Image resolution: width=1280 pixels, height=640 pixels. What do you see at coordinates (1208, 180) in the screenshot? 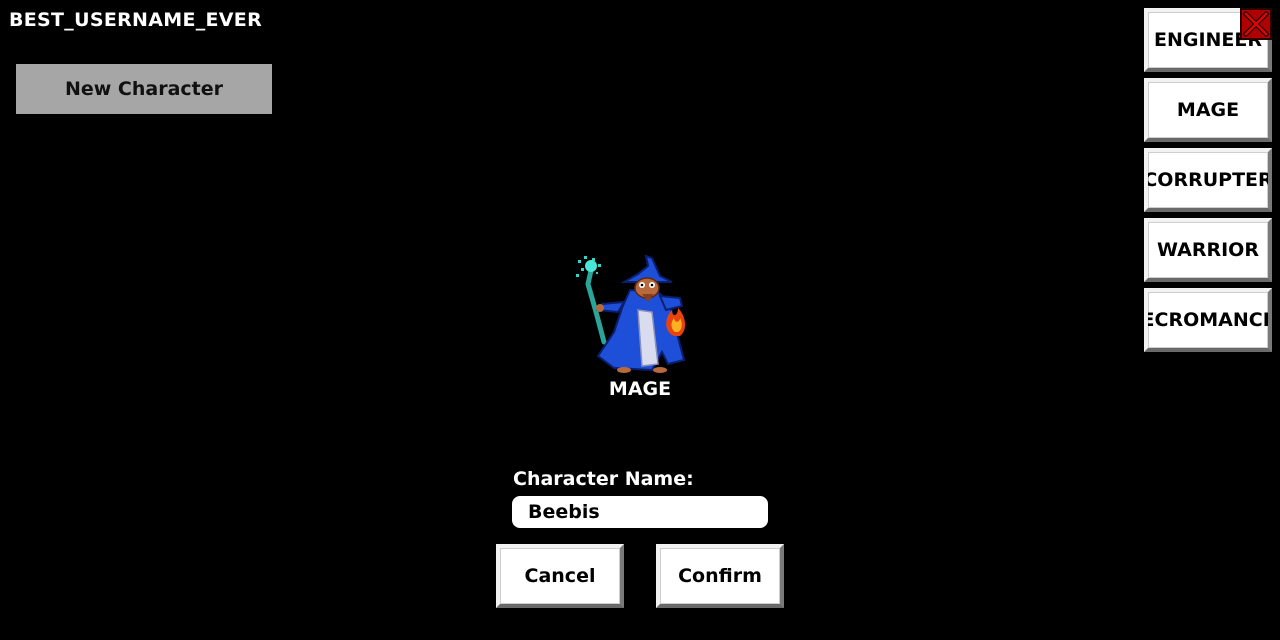
I see `class-button-corrupter: CORRUPTER` at bounding box center [1208, 180].